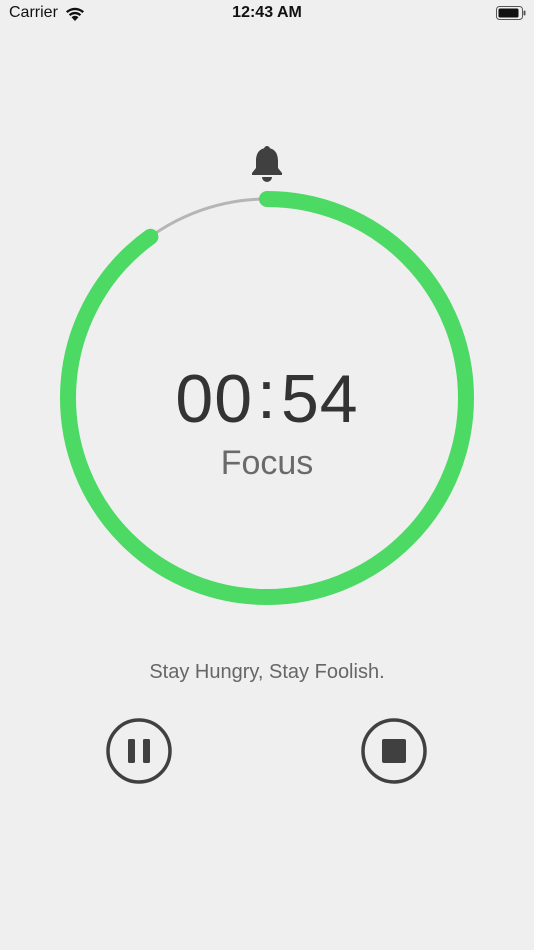  I want to click on timer-minutes: 00, so click(214, 399).